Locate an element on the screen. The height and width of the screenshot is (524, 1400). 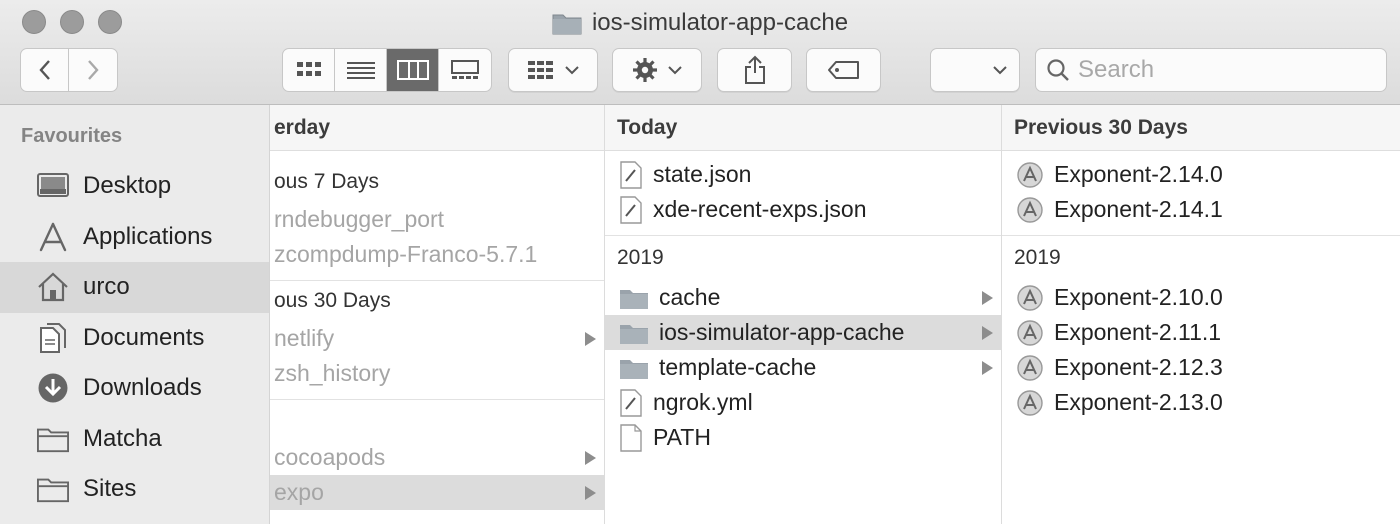
downloads-icon is located at coordinates (53, 388).